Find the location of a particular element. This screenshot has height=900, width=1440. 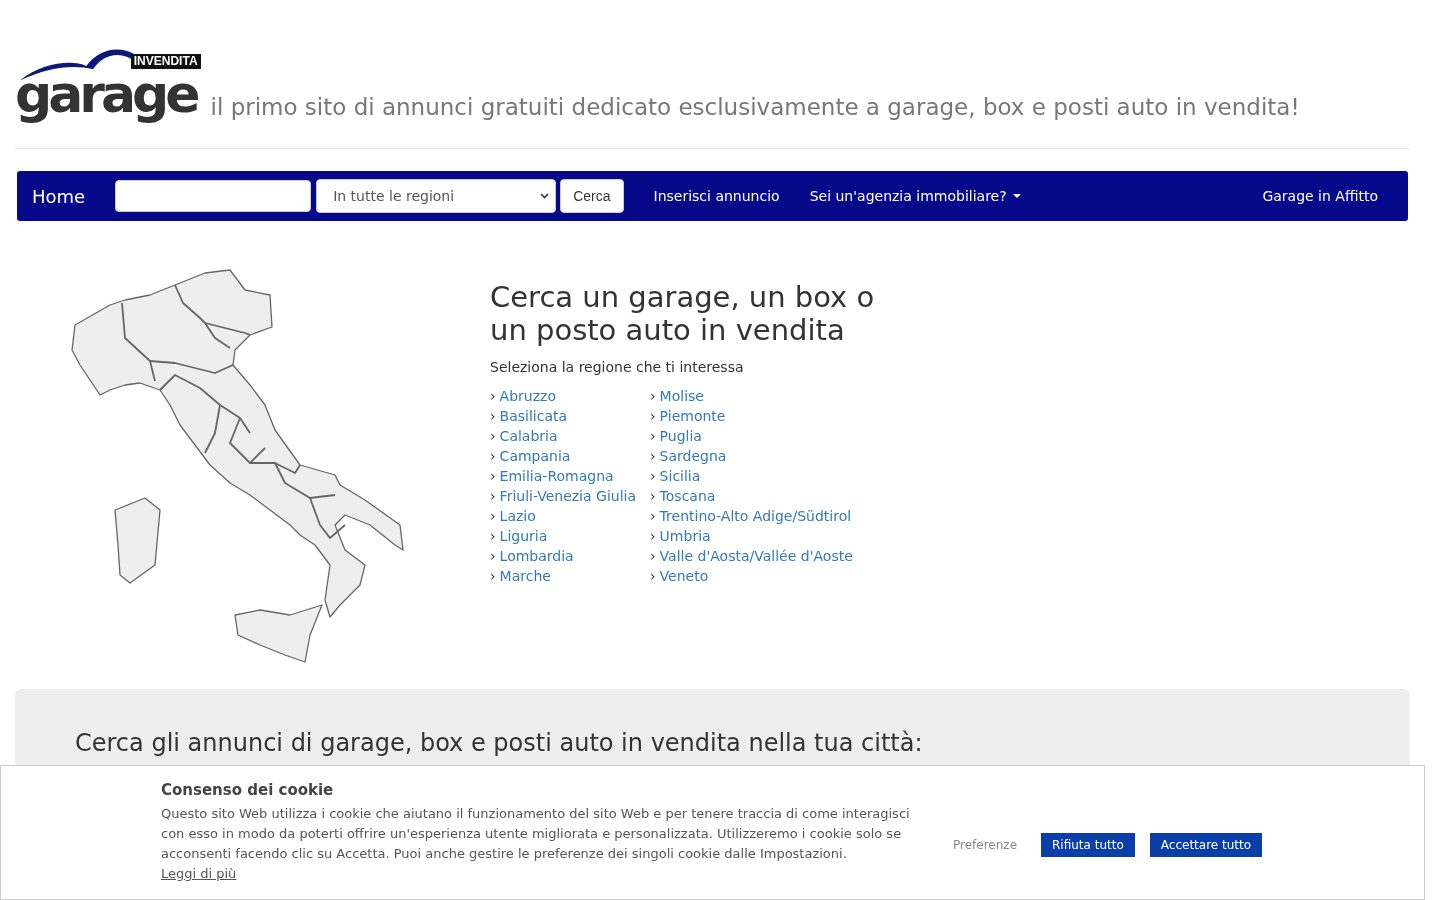

tagline: il primo sito di annunci gratuiti dedicato esclusivamente a garage, box e posti auto in vendita! is located at coordinates (755, 107).